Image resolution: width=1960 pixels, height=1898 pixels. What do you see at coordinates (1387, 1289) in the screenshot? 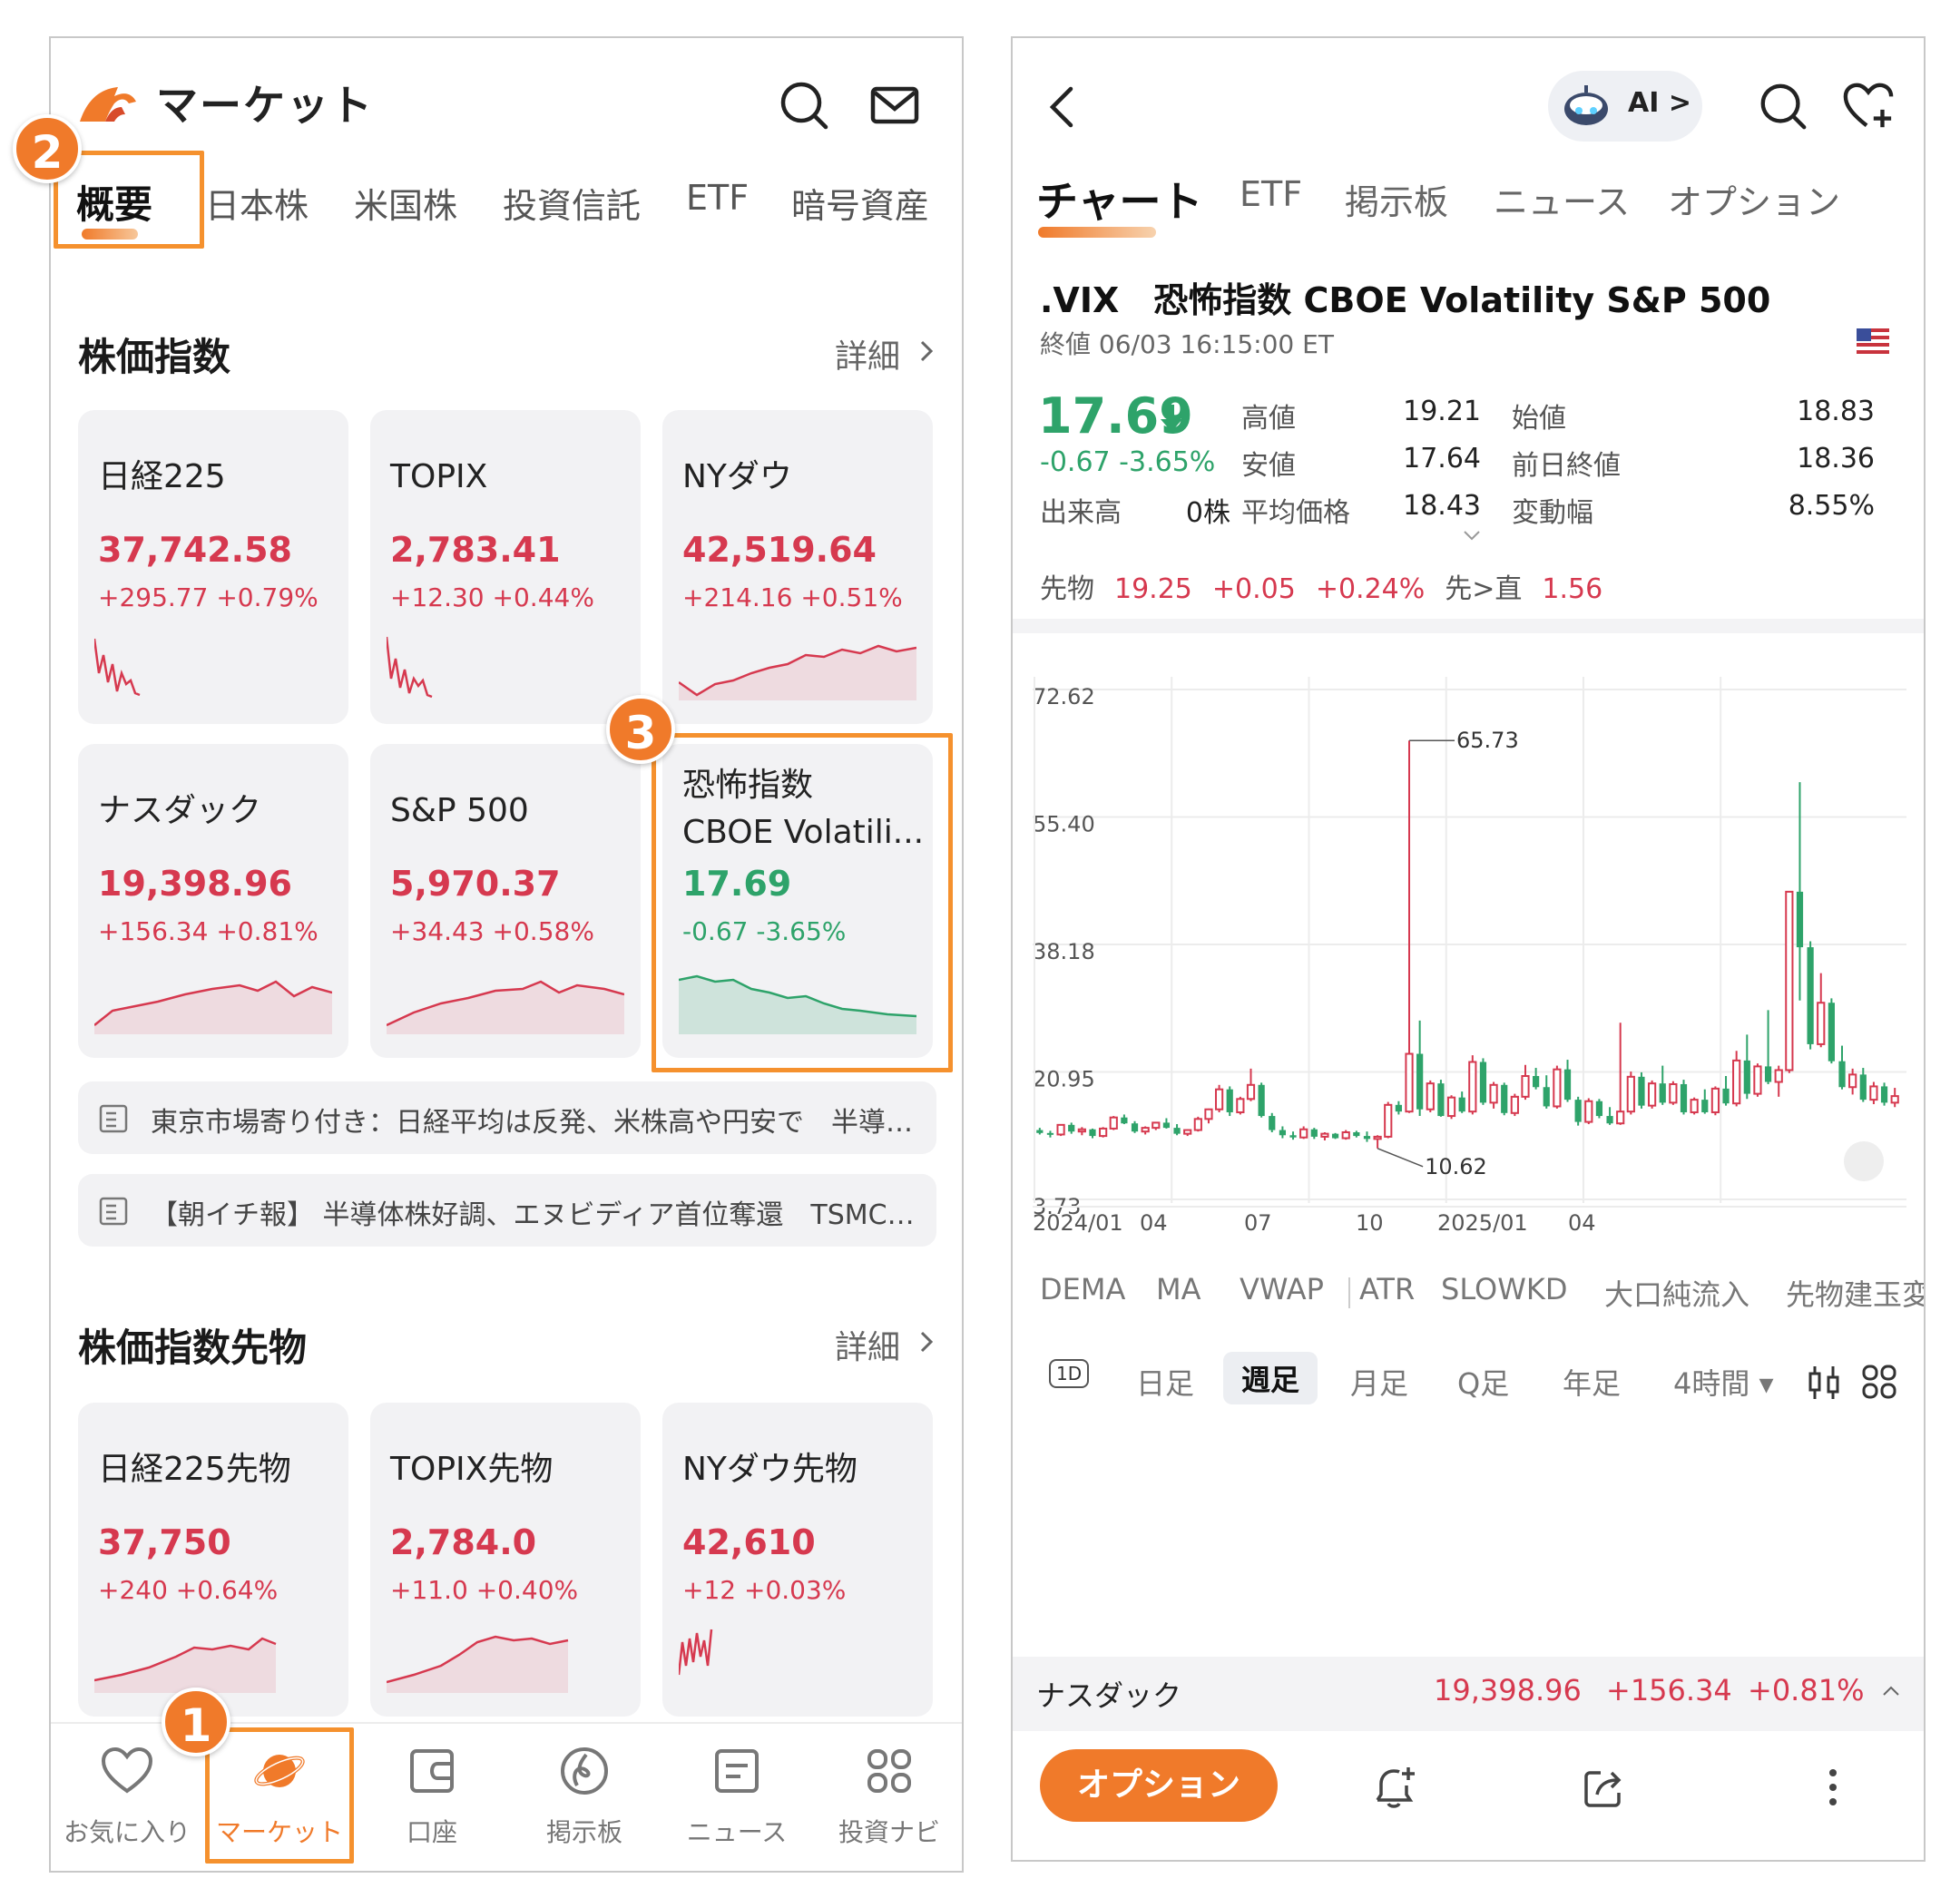
I see `indicator-atr: ATR` at bounding box center [1387, 1289].